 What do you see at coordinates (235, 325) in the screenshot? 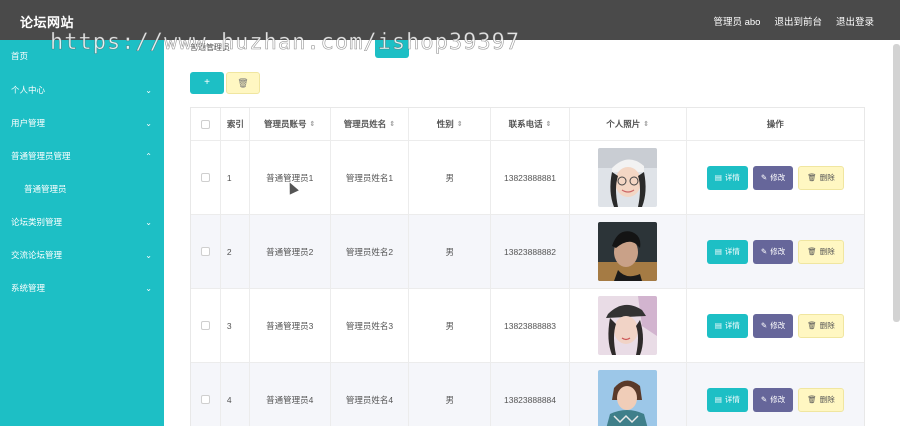
I see `row-index: 3` at bounding box center [235, 325].